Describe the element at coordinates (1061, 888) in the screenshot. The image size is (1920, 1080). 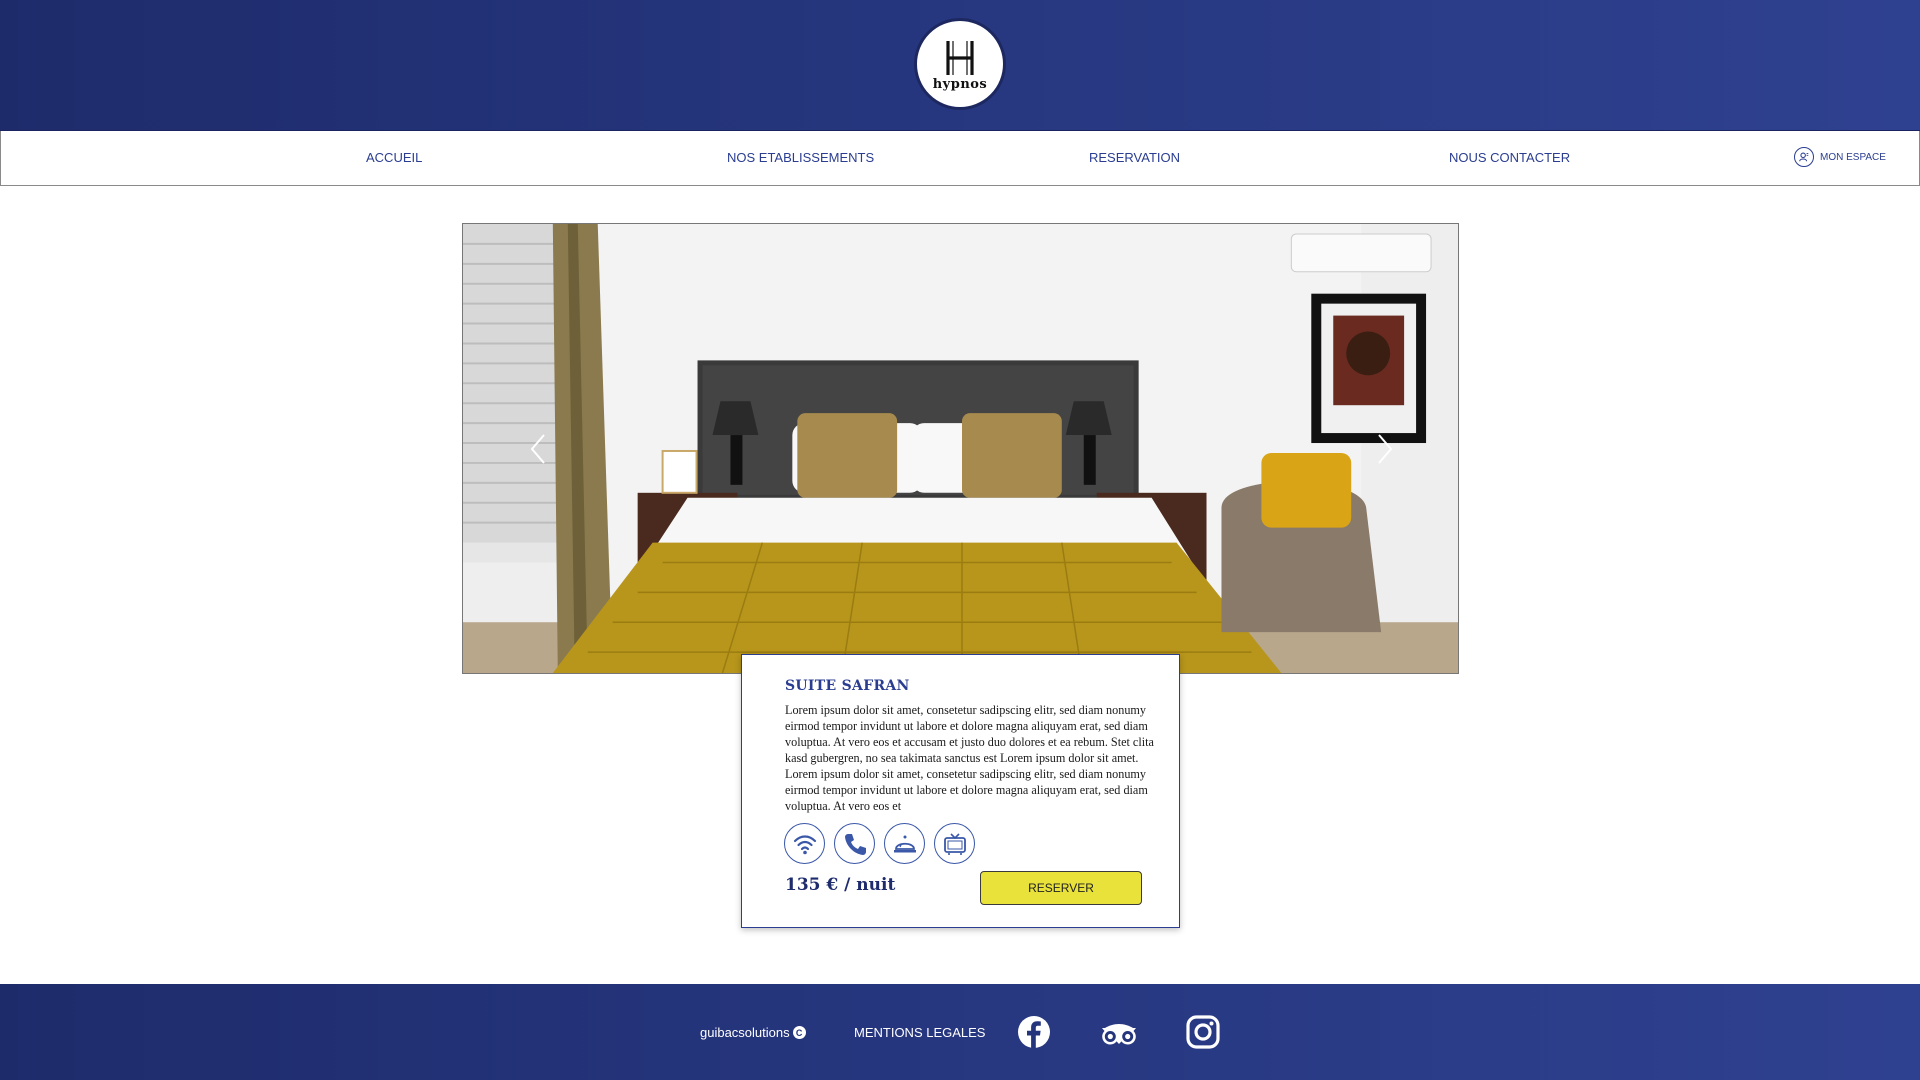
I see `reserve-button: RESERVER` at that location.